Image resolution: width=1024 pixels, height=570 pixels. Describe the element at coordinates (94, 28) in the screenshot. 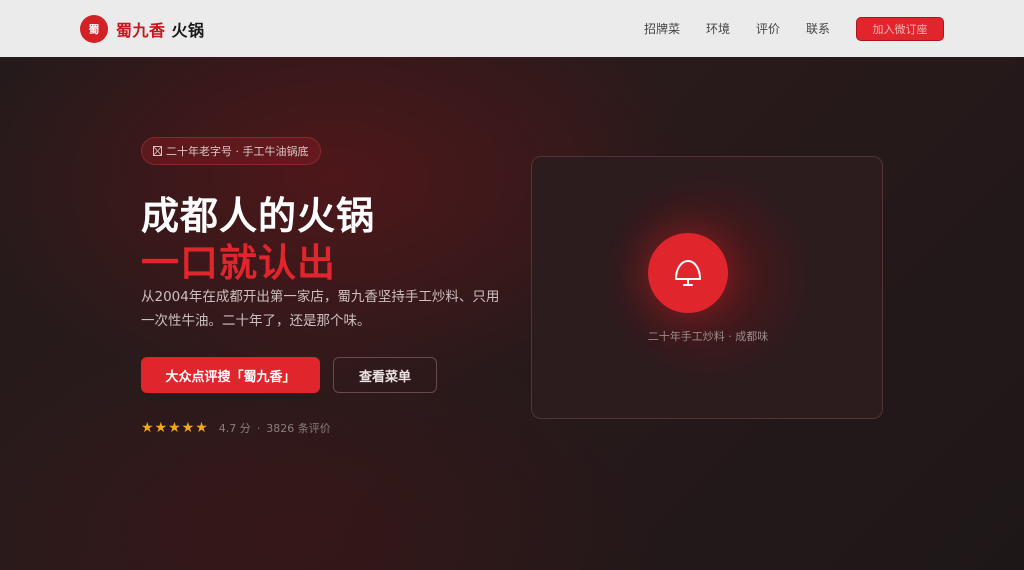

I see `logo-badge: 蜀` at that location.